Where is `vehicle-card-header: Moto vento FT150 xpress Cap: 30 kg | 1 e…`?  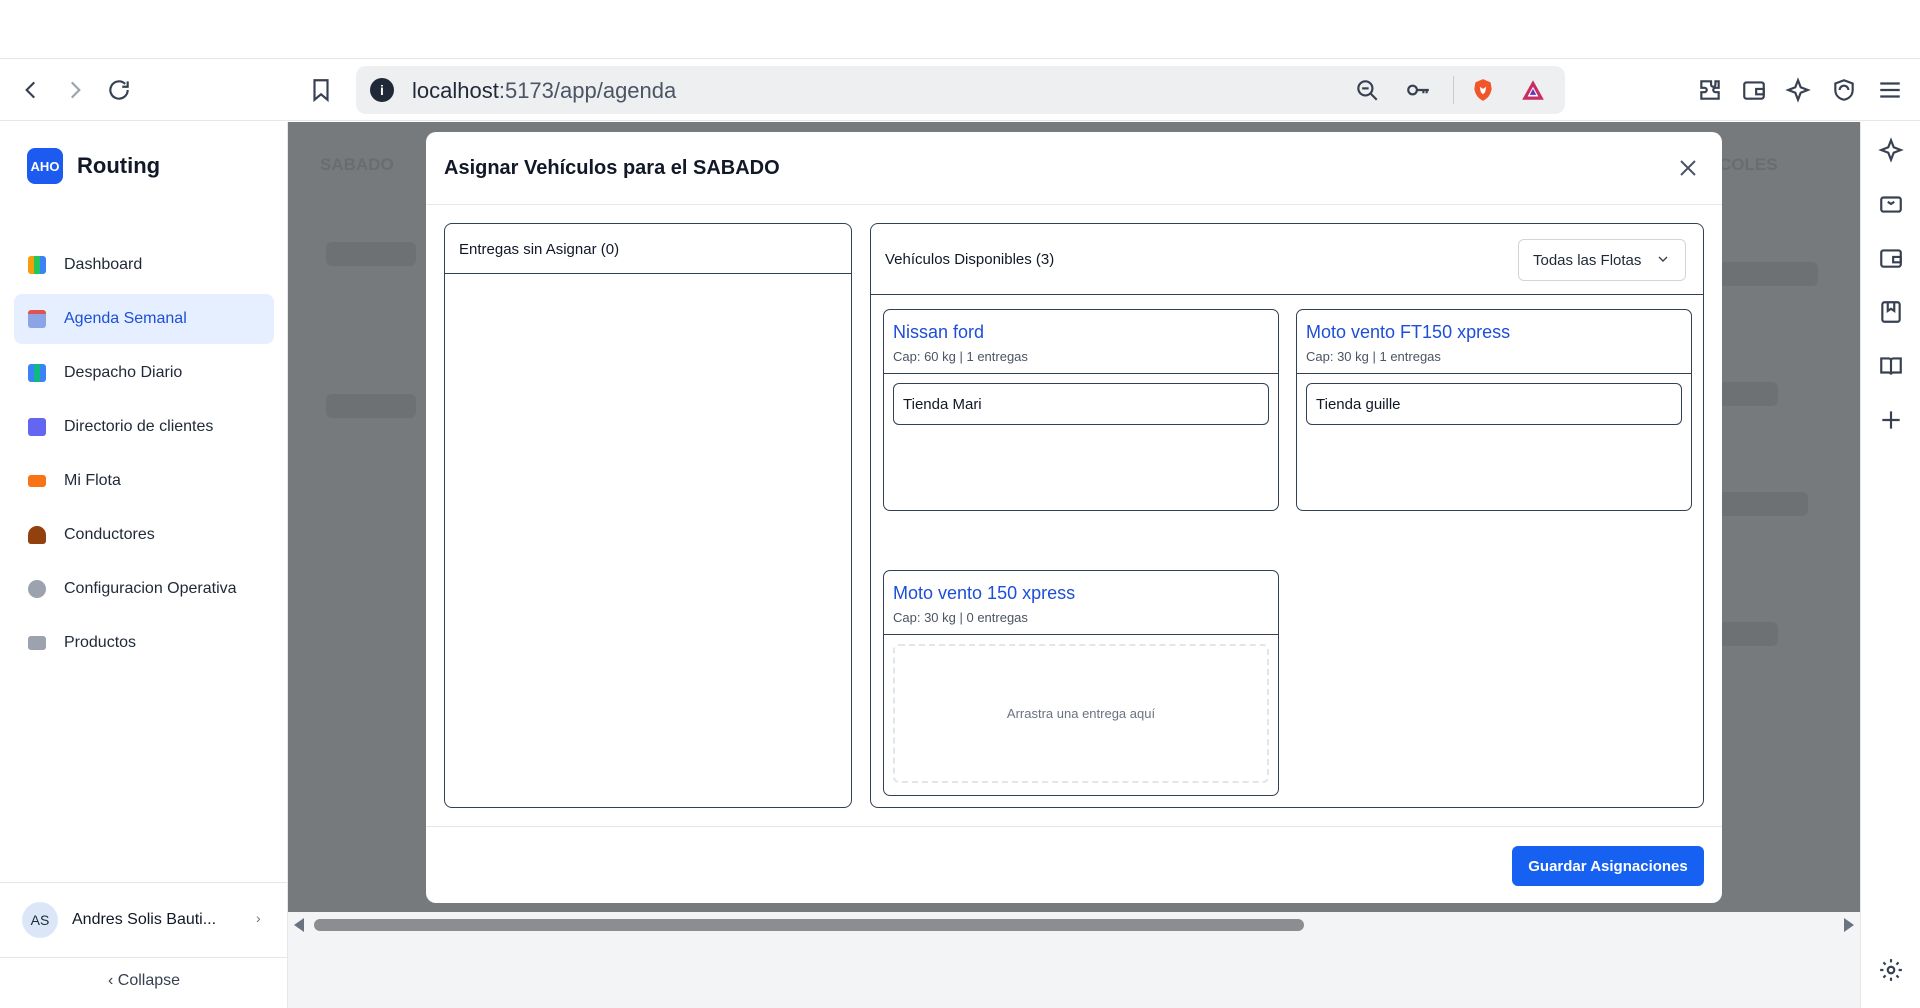 vehicle-card-header: Moto vento FT150 xpress Cap: 30 kg | 1 e… is located at coordinates (1494, 342).